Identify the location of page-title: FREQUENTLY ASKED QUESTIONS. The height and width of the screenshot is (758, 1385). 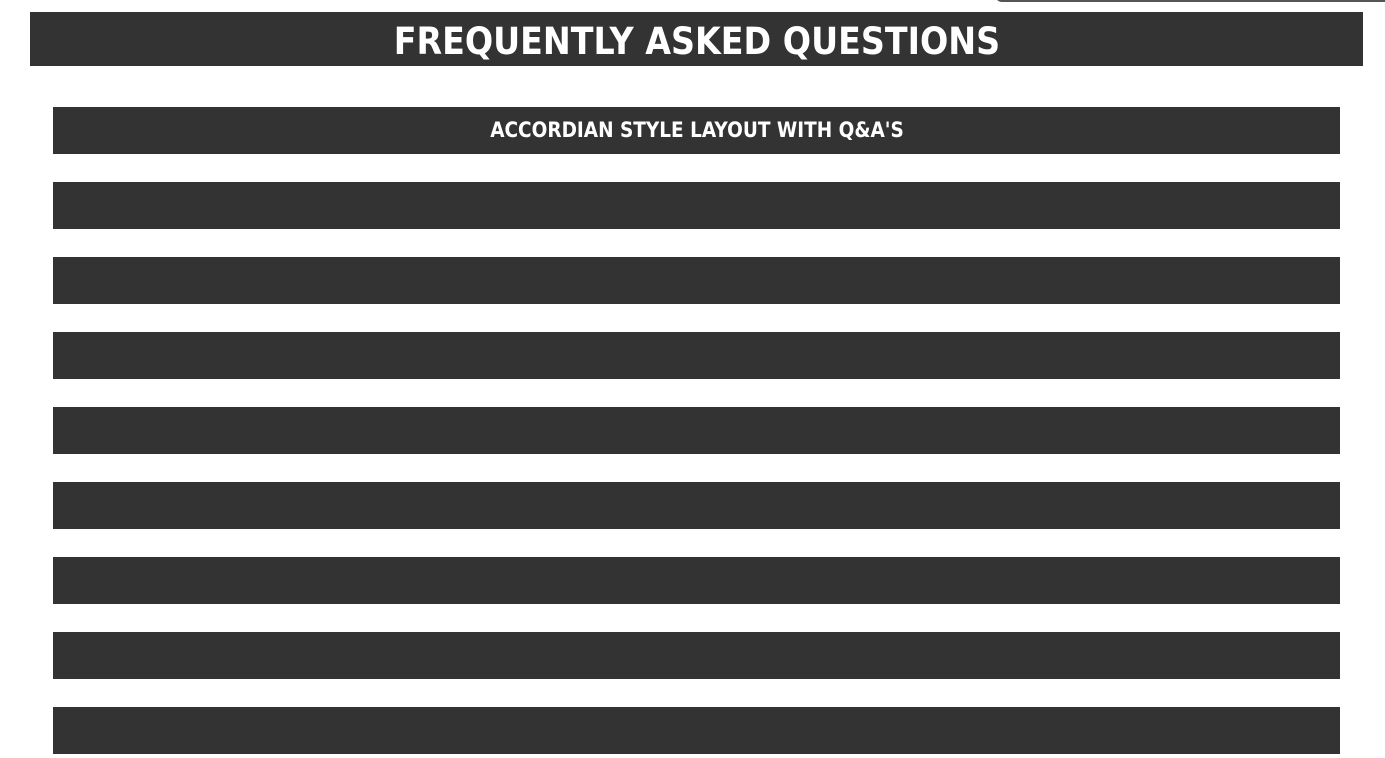
(696, 41).